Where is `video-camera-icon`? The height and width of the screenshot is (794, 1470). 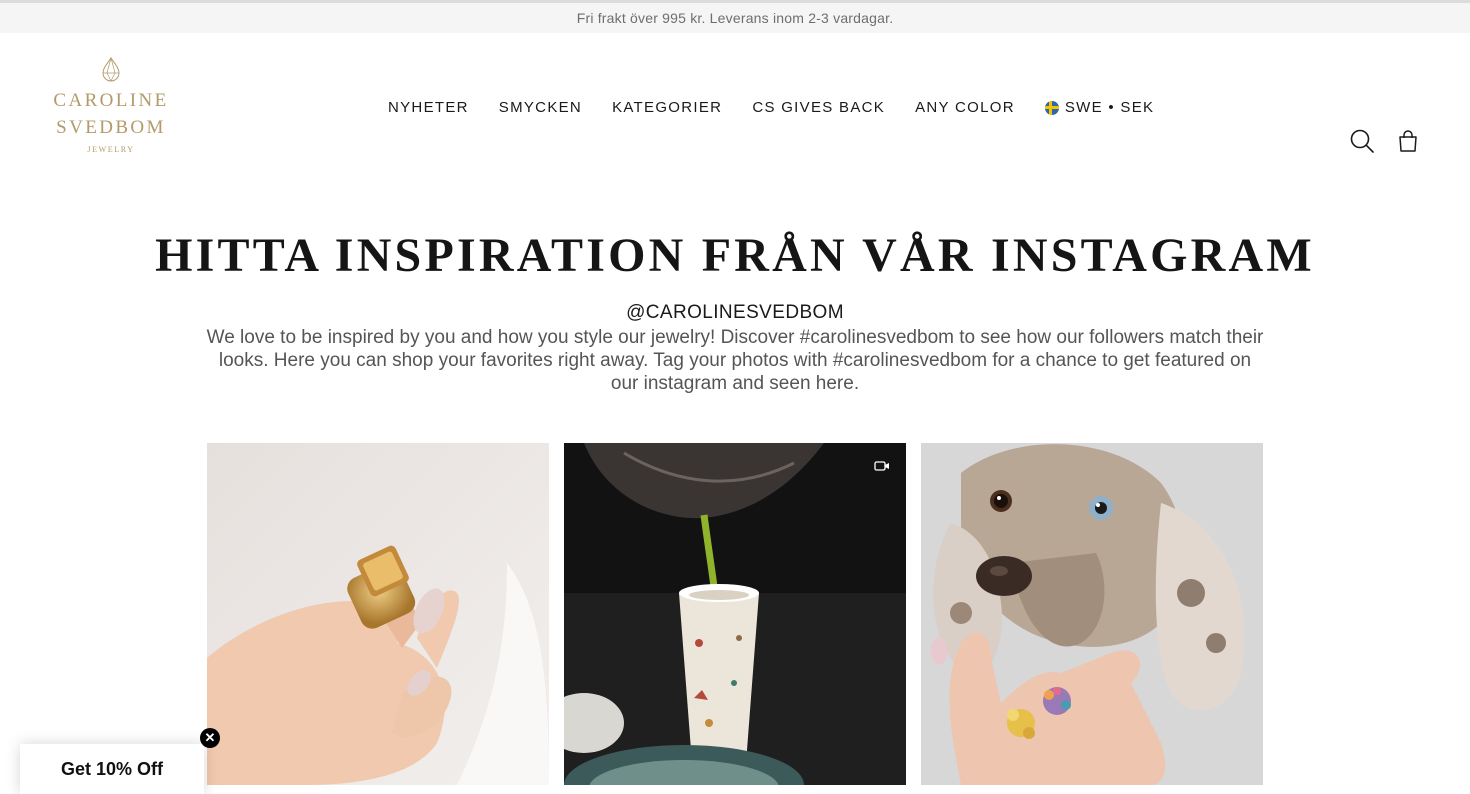 video-camera-icon is located at coordinates (881, 466).